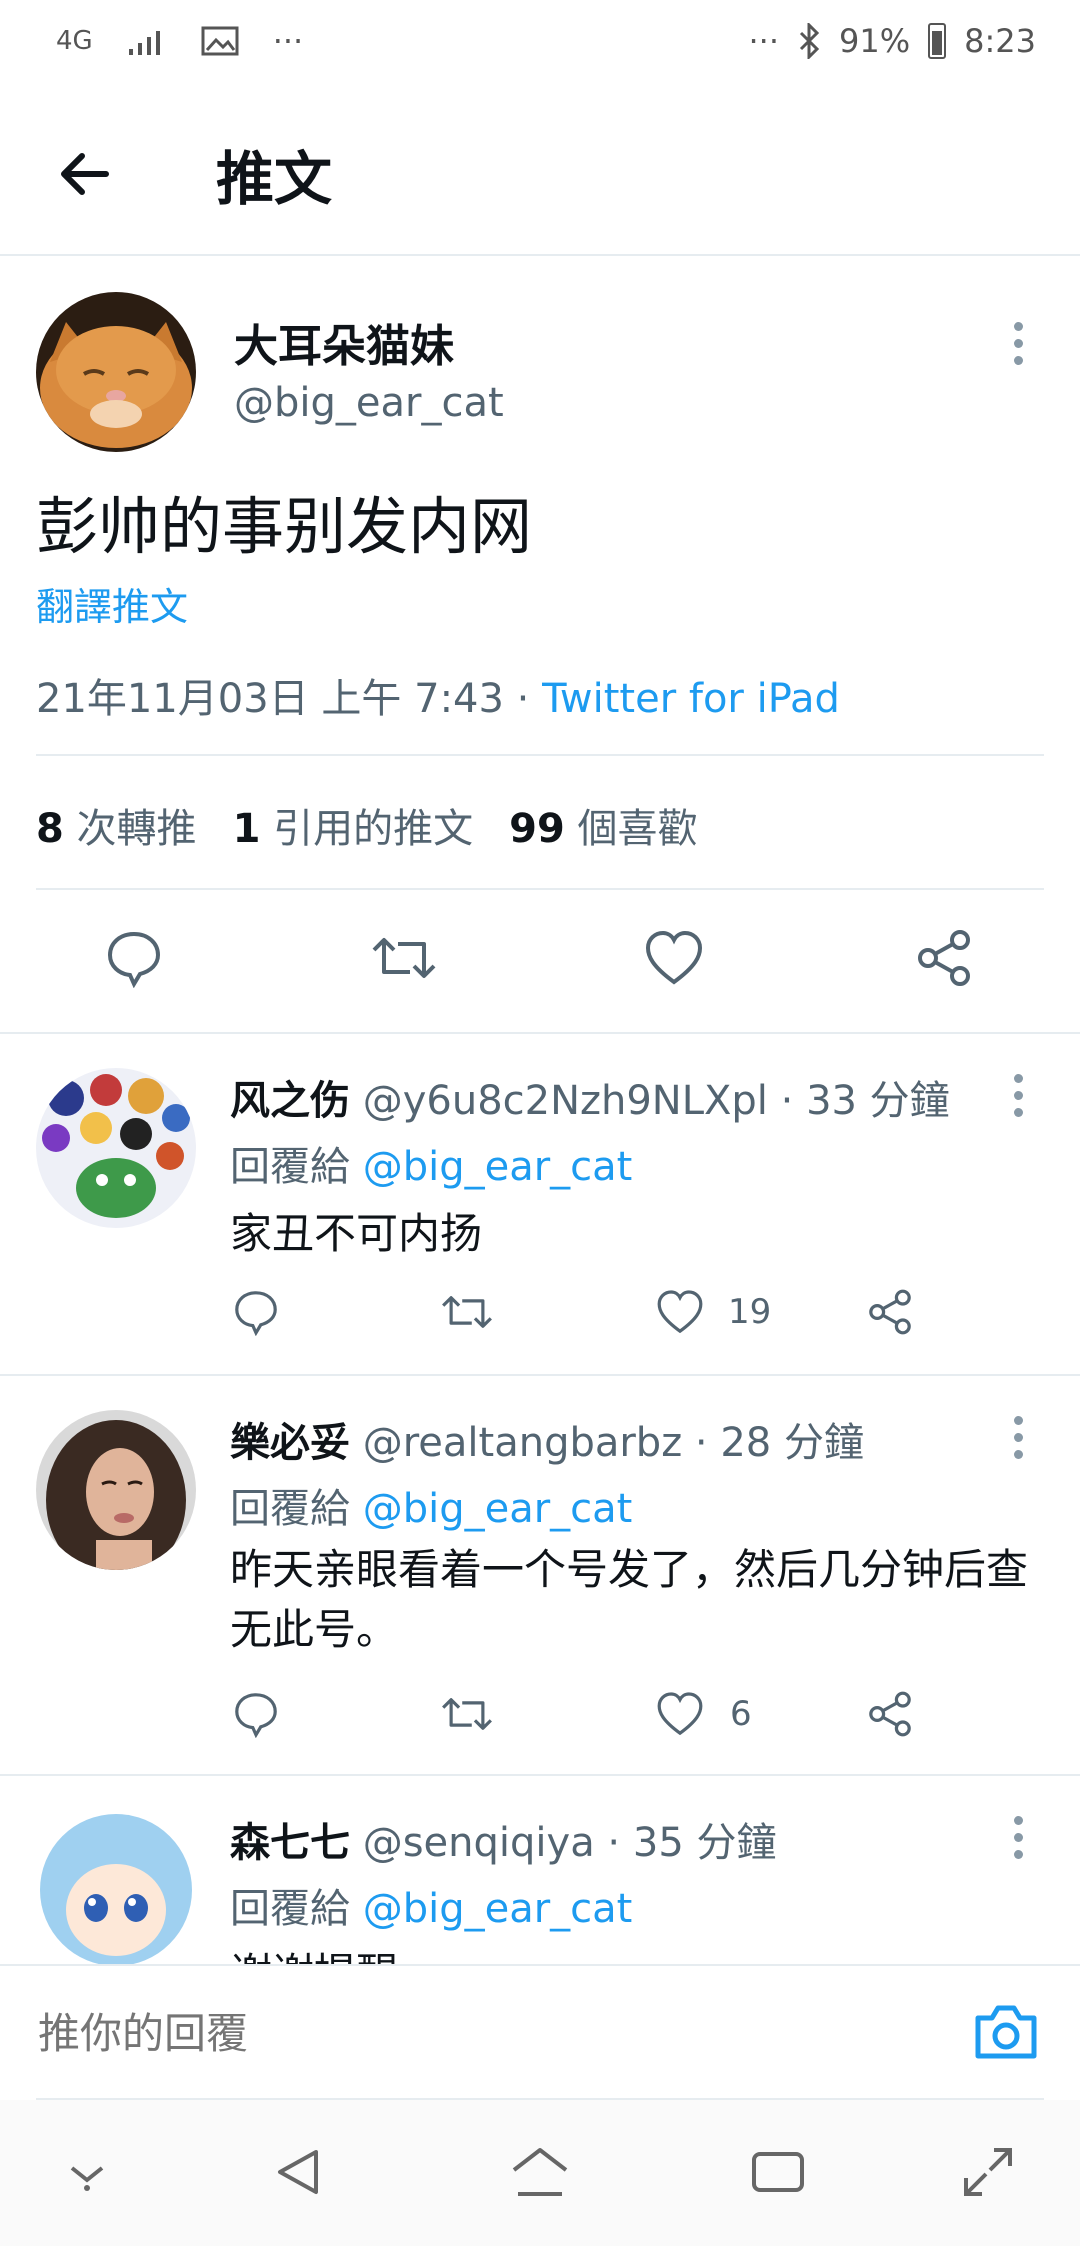  Describe the element at coordinates (741, 1714) in the screenshot. I see `like-count: 6` at that location.